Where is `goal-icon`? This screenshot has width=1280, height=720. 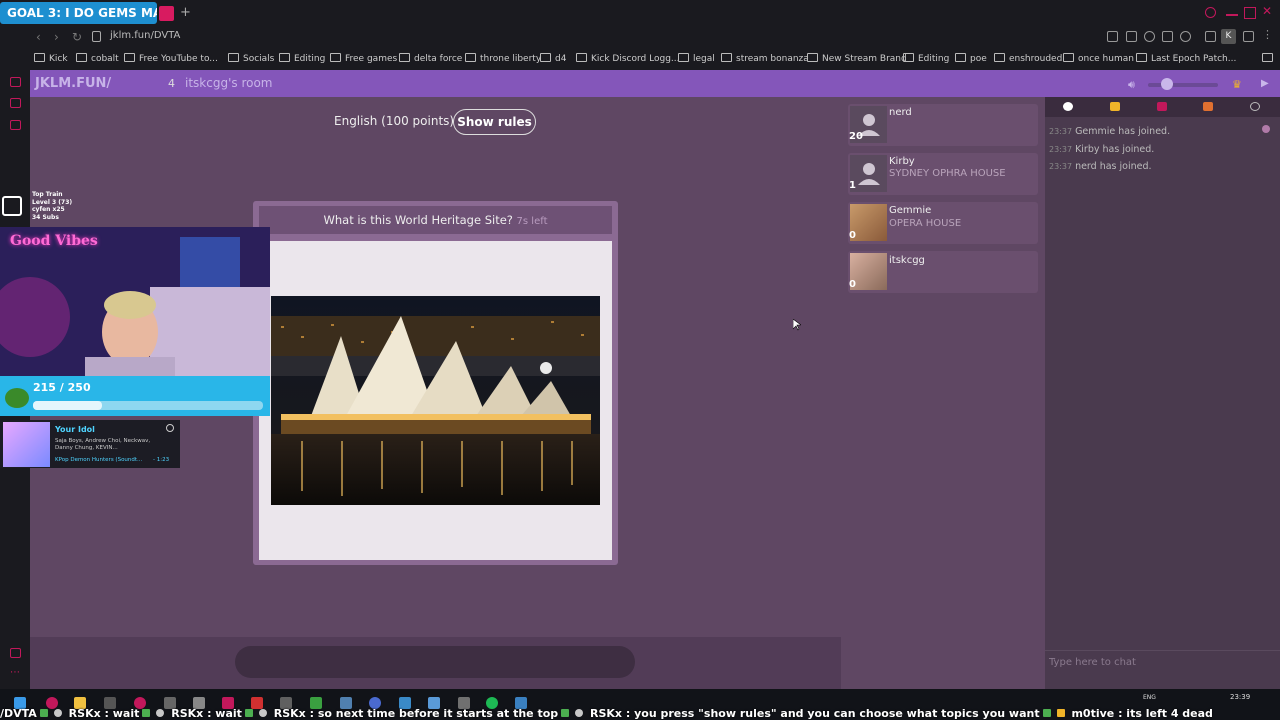 goal-icon is located at coordinates (17, 398).